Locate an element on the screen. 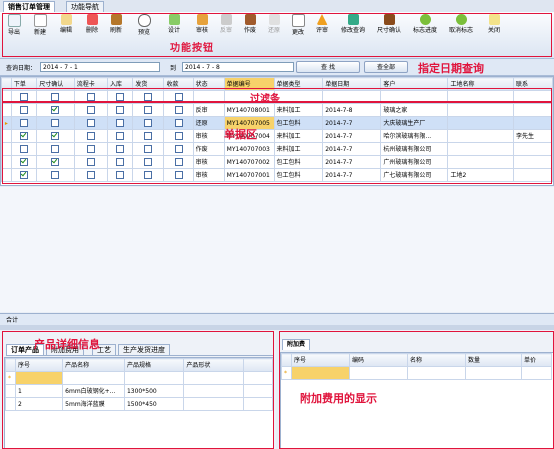  find-button: 查 找 is located at coordinates (328, 67).